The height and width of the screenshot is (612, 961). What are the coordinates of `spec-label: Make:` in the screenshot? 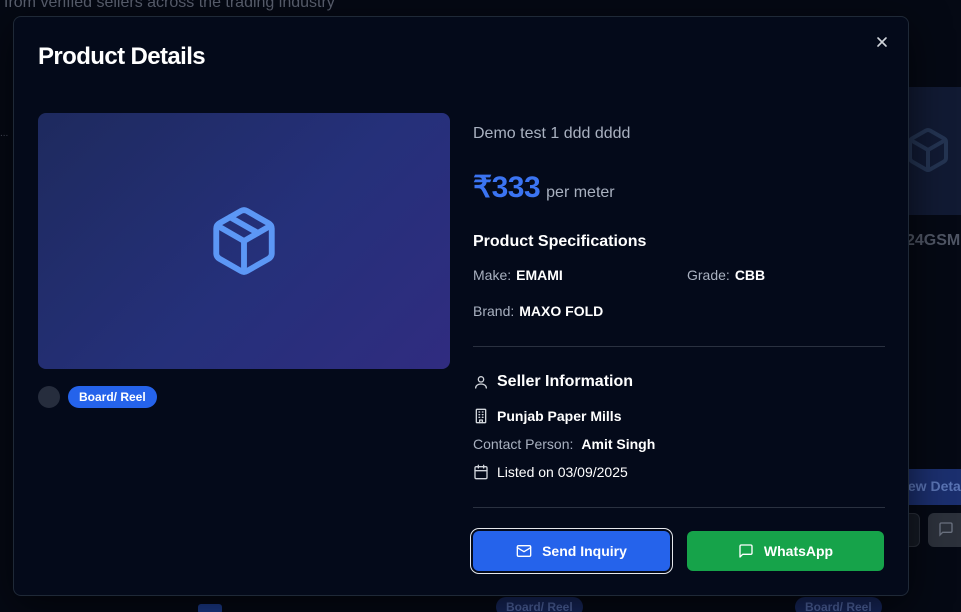 It's located at (492, 275).